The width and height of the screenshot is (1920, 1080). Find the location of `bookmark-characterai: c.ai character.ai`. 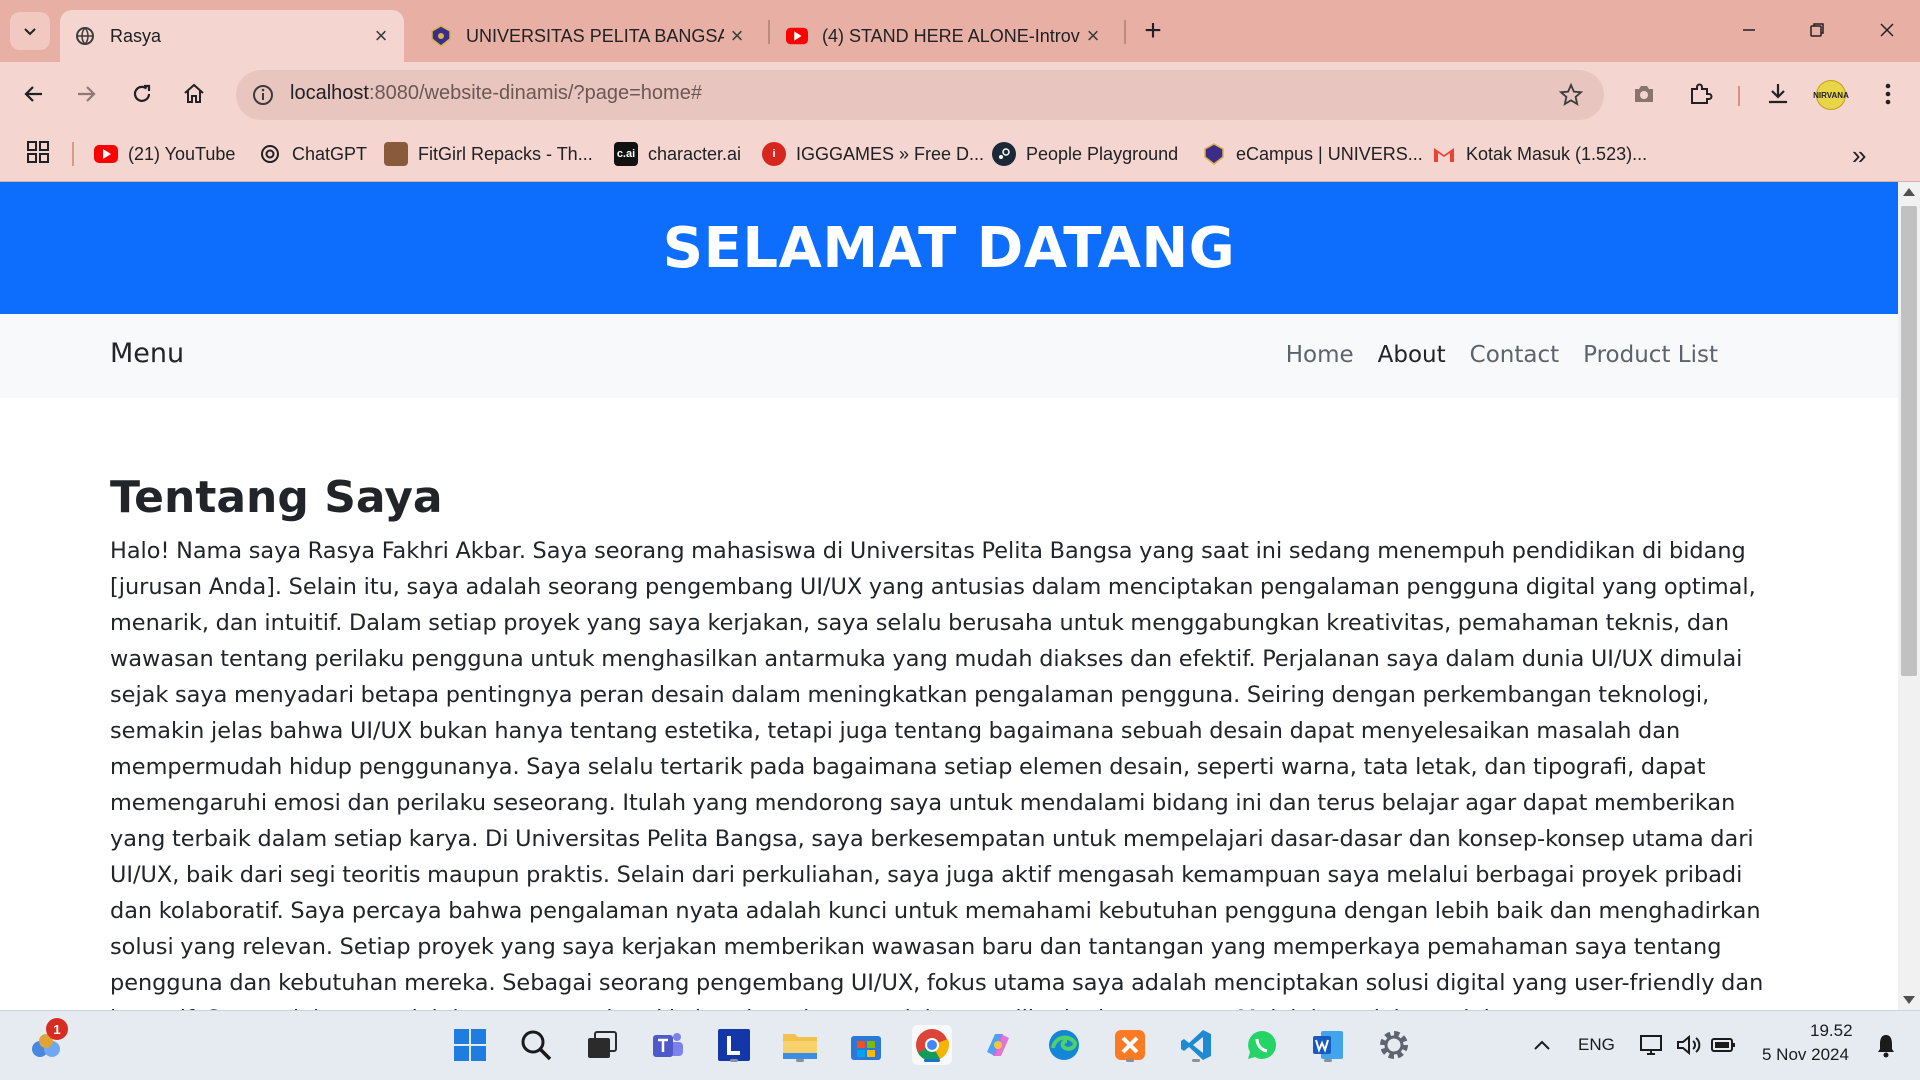

bookmark-characterai: c.ai character.ai is located at coordinates (677, 154).